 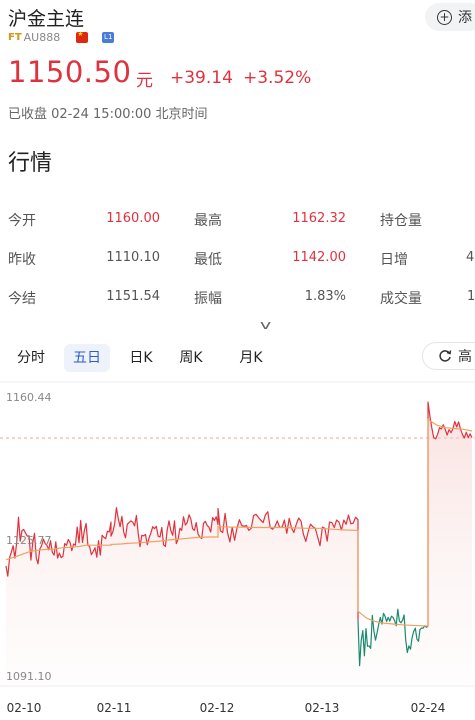 What do you see at coordinates (325, 296) in the screenshot?
I see `stat-value-amplitude: 1.83%` at bounding box center [325, 296].